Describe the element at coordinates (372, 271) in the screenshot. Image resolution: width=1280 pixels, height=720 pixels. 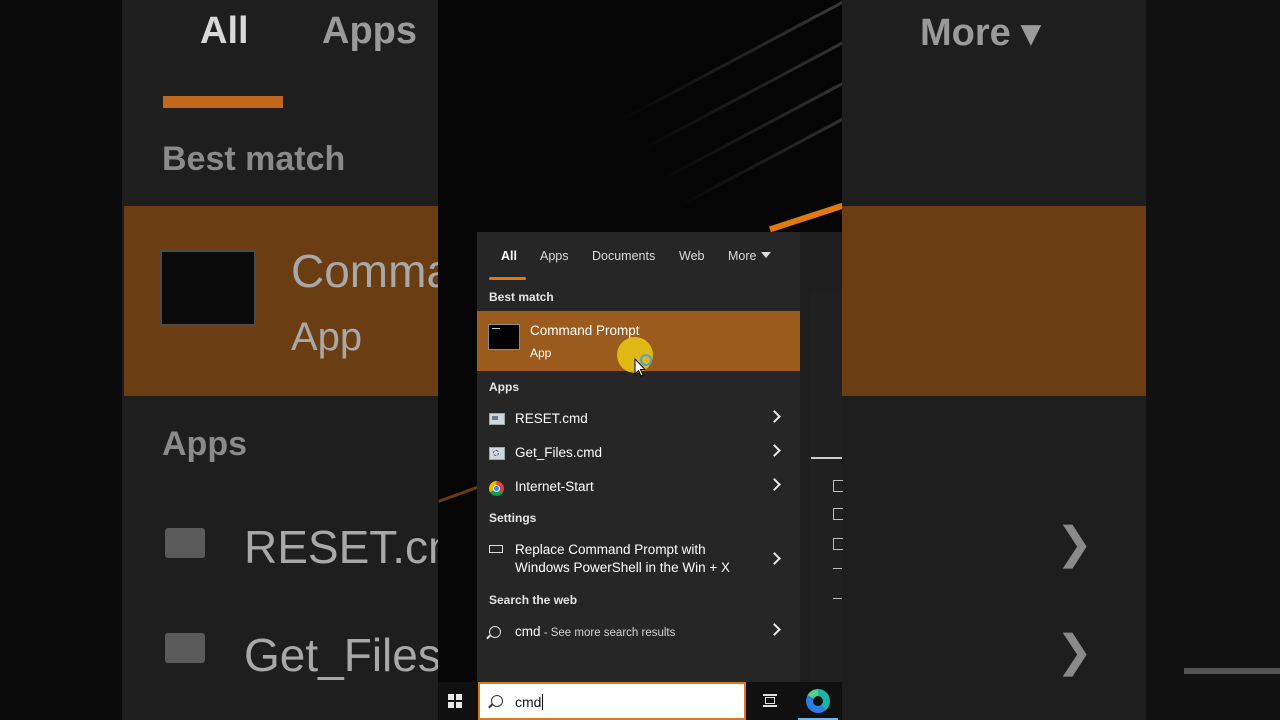
I see `background-best-title: Comma` at that location.